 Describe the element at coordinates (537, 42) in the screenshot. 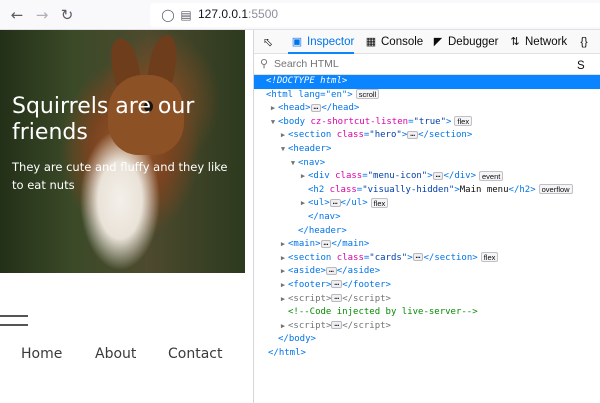

I see `tab-network: ⇅ Network` at that location.